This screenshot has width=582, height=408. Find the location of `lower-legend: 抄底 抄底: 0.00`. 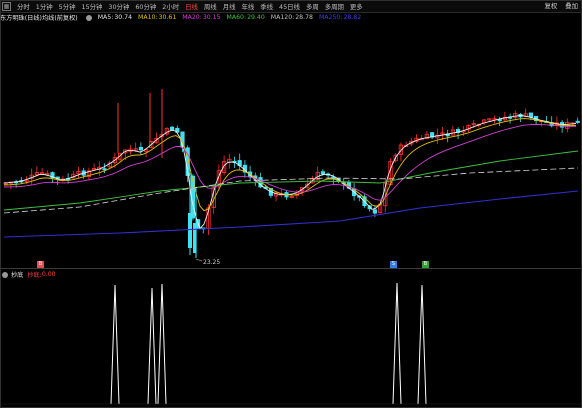

lower-legend: 抄底 抄底: 0.00 is located at coordinates (28, 274).